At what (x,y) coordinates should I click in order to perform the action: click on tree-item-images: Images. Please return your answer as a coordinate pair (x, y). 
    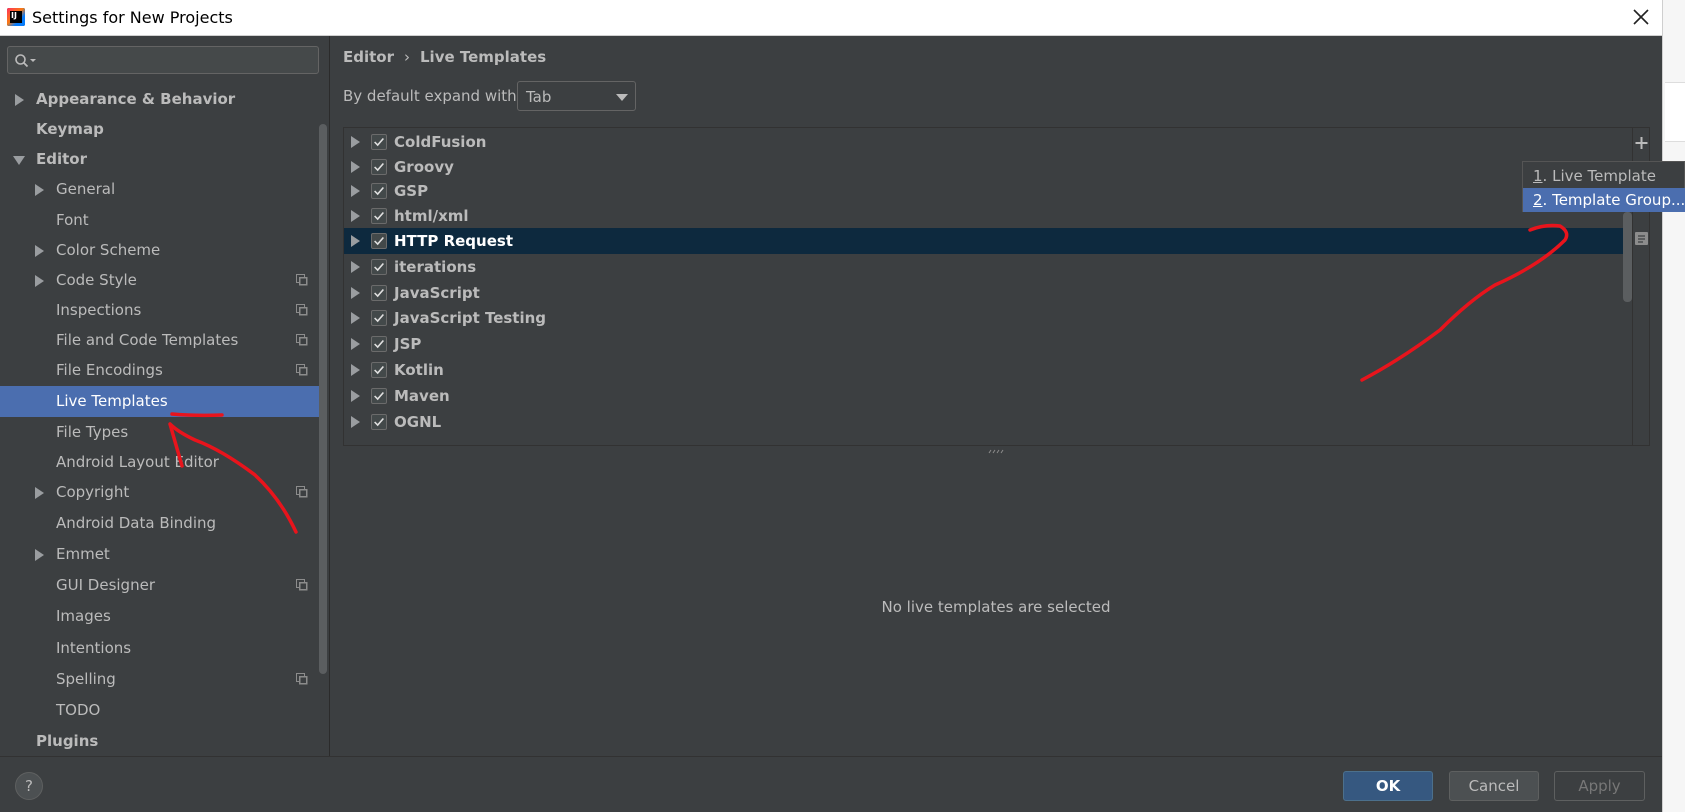
    Looking at the image, I should click on (160, 616).